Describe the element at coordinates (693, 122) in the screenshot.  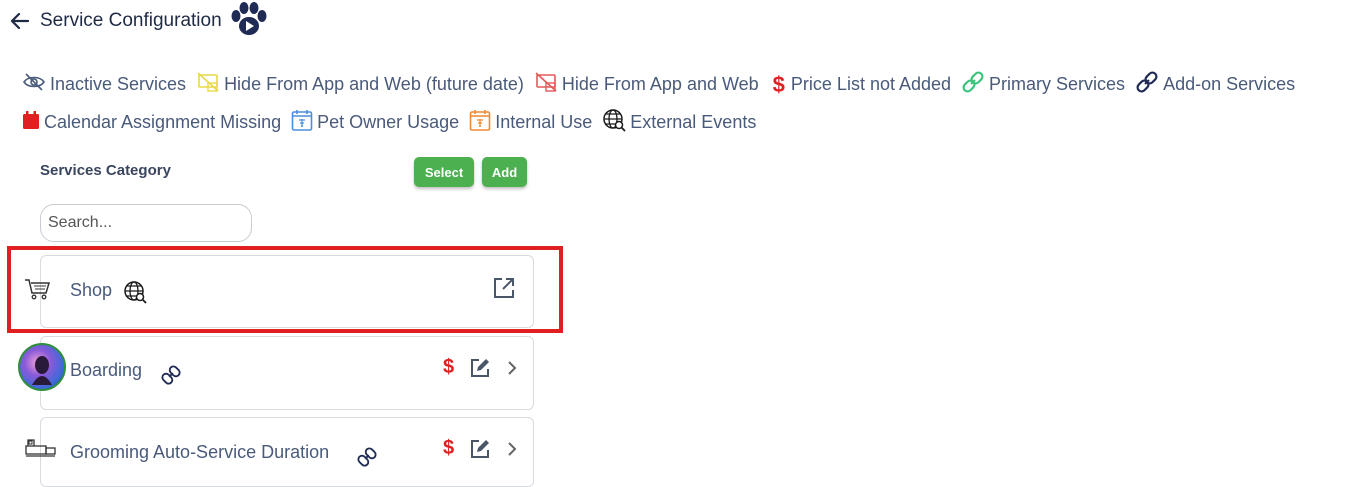
I see `legend-external-label: External Events` at that location.